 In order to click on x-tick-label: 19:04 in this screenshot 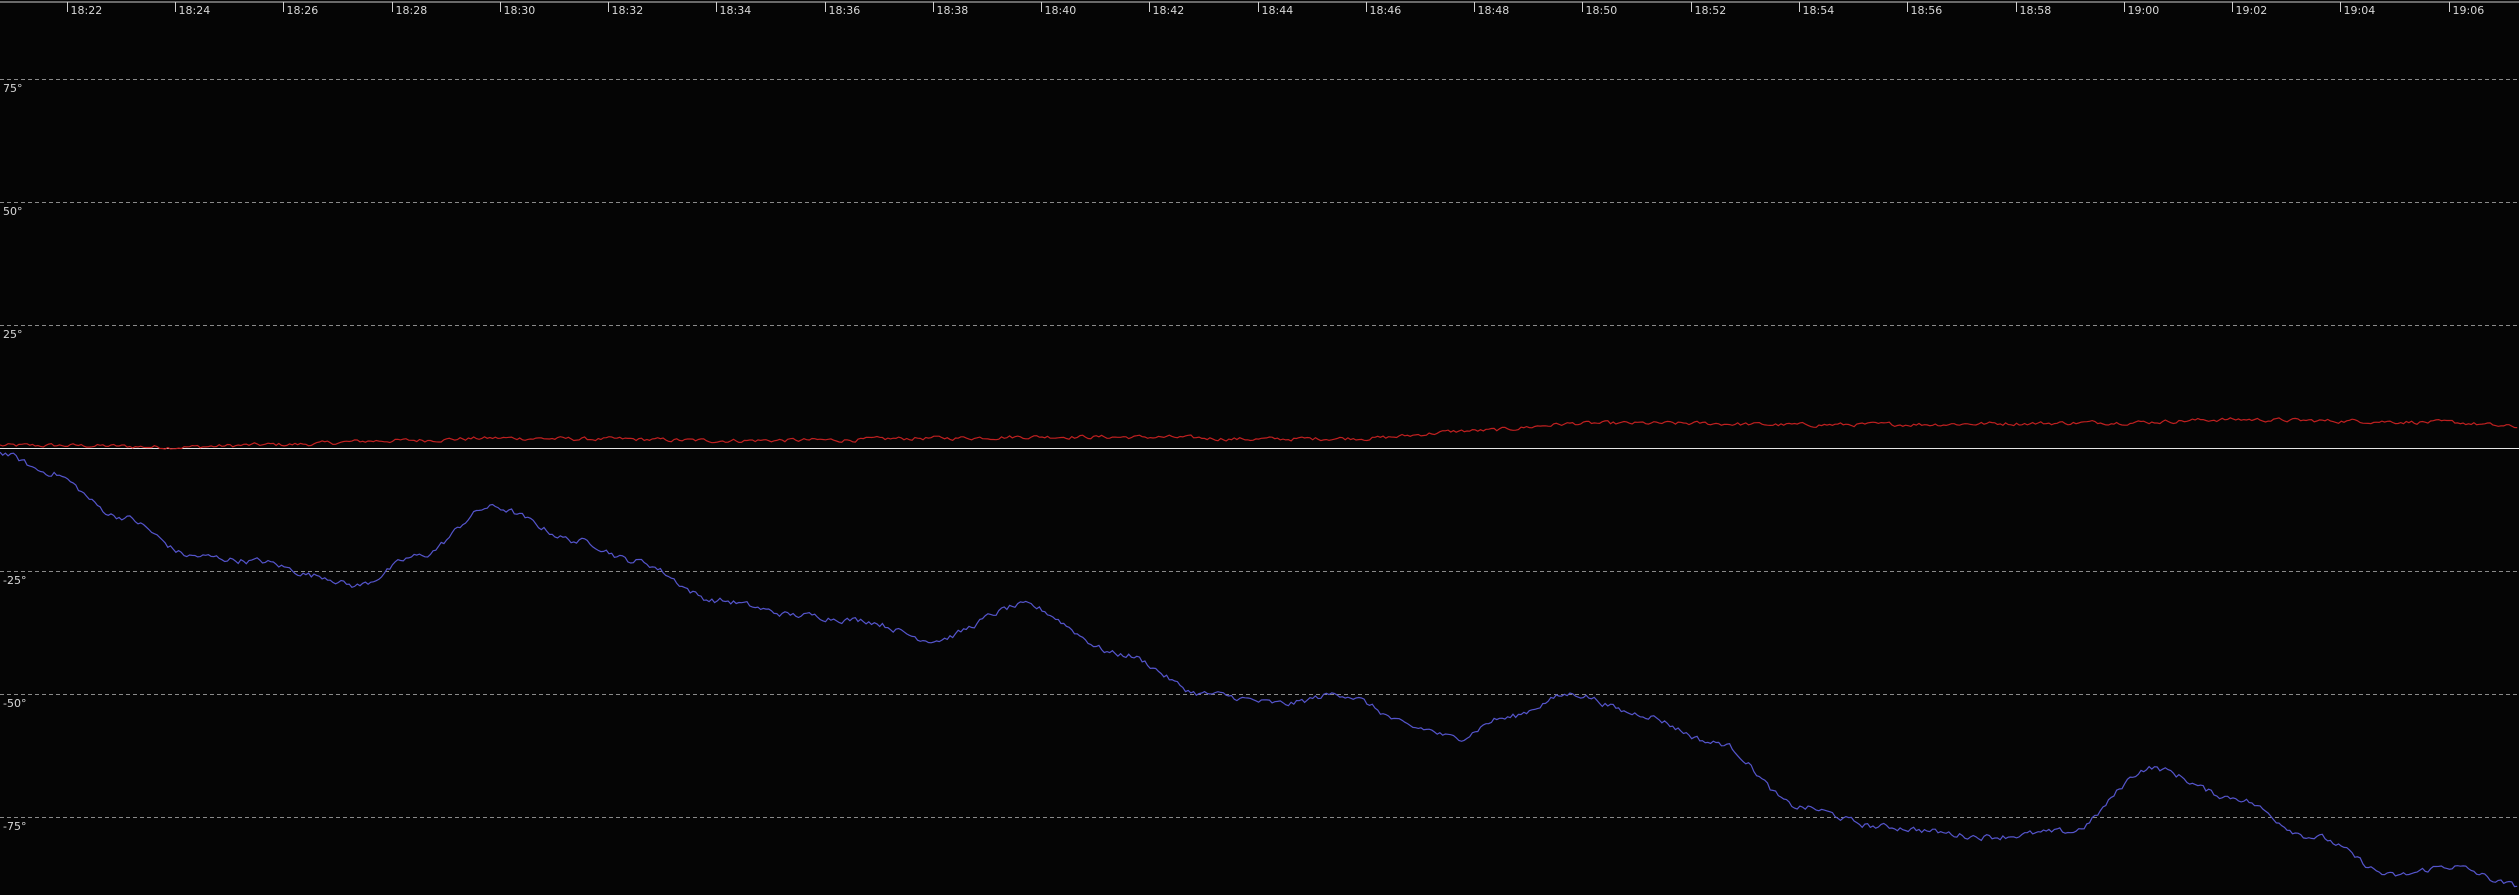, I will do `click(2360, 10)`.